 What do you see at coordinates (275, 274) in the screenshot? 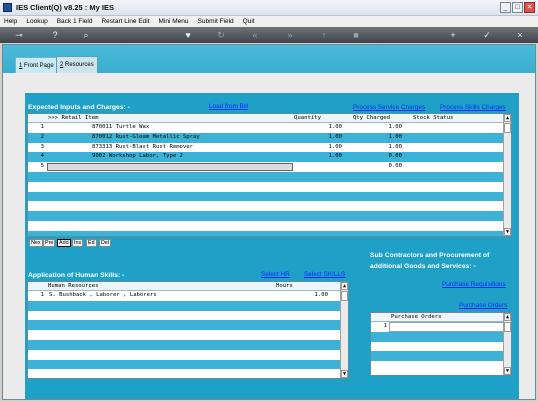
I see `select-hr-link: Select HR` at bounding box center [275, 274].